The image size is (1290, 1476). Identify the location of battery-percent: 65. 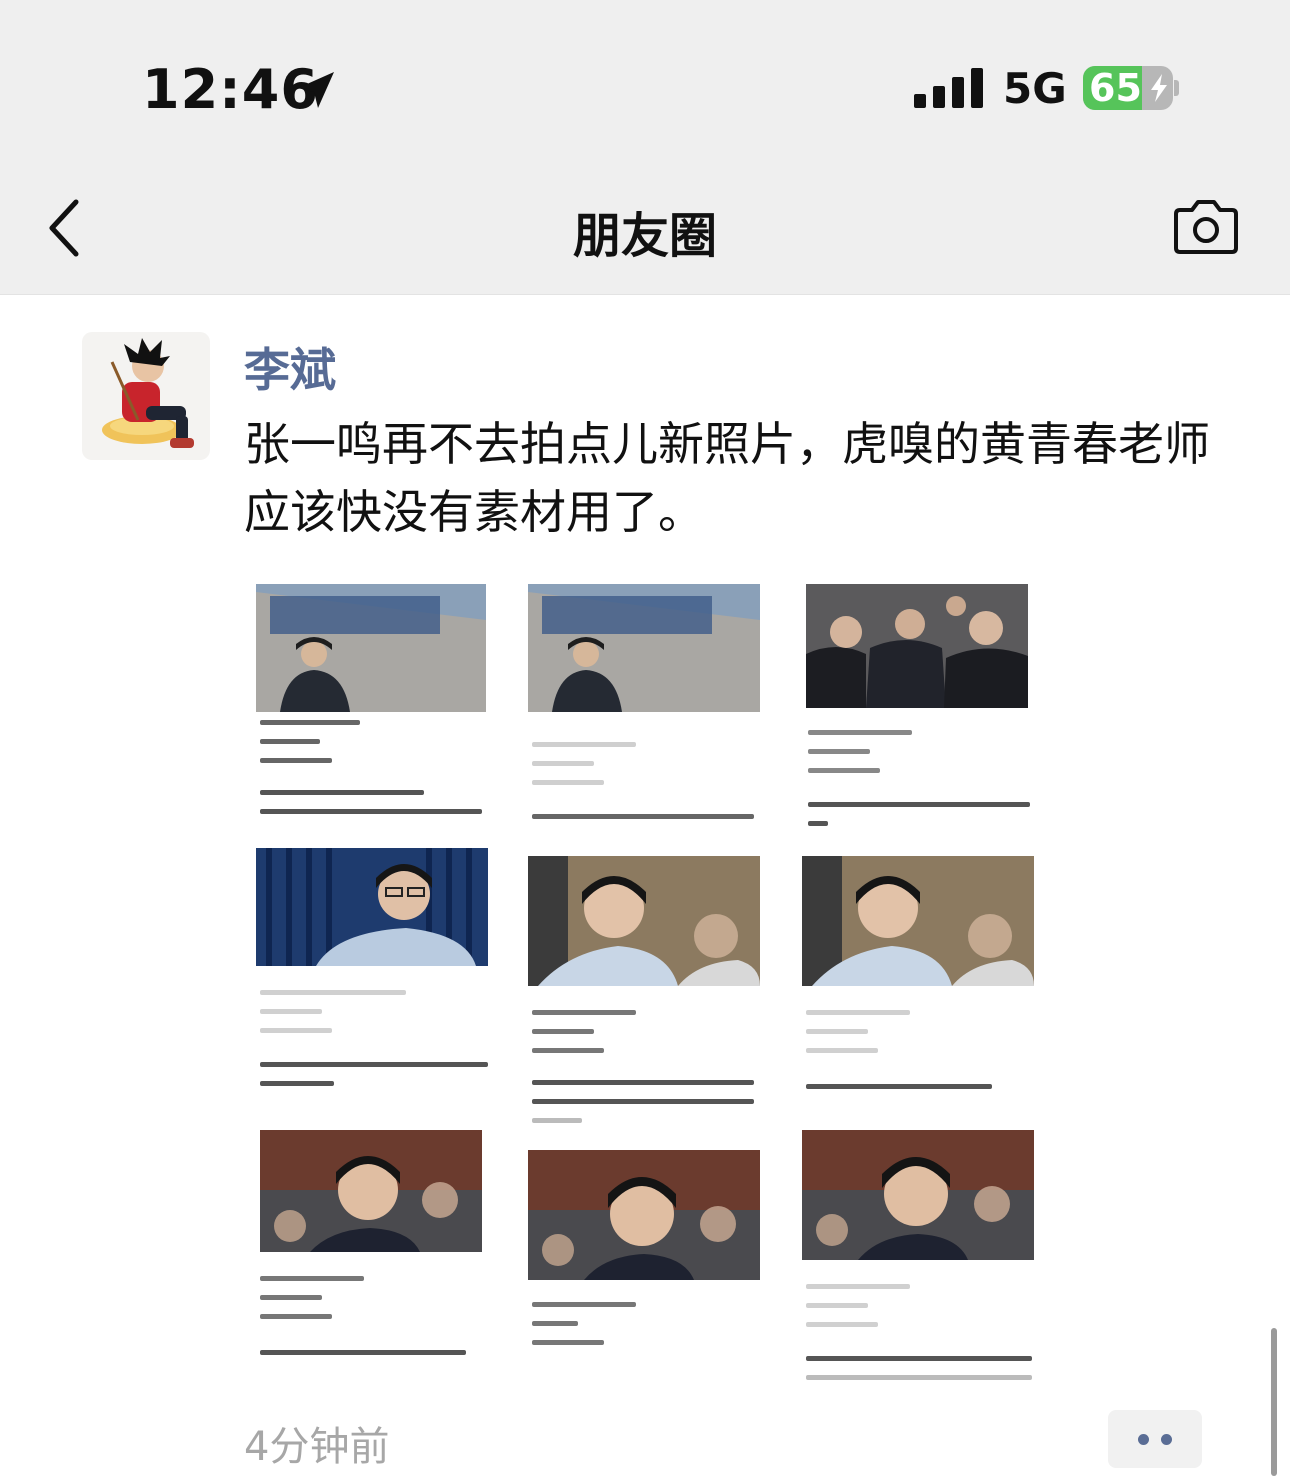
(1115, 88).